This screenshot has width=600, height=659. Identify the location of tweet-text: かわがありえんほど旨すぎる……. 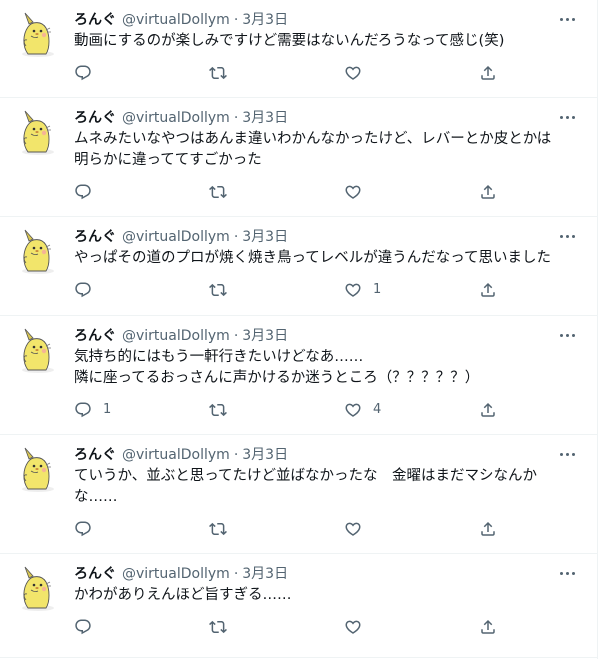
(183, 595).